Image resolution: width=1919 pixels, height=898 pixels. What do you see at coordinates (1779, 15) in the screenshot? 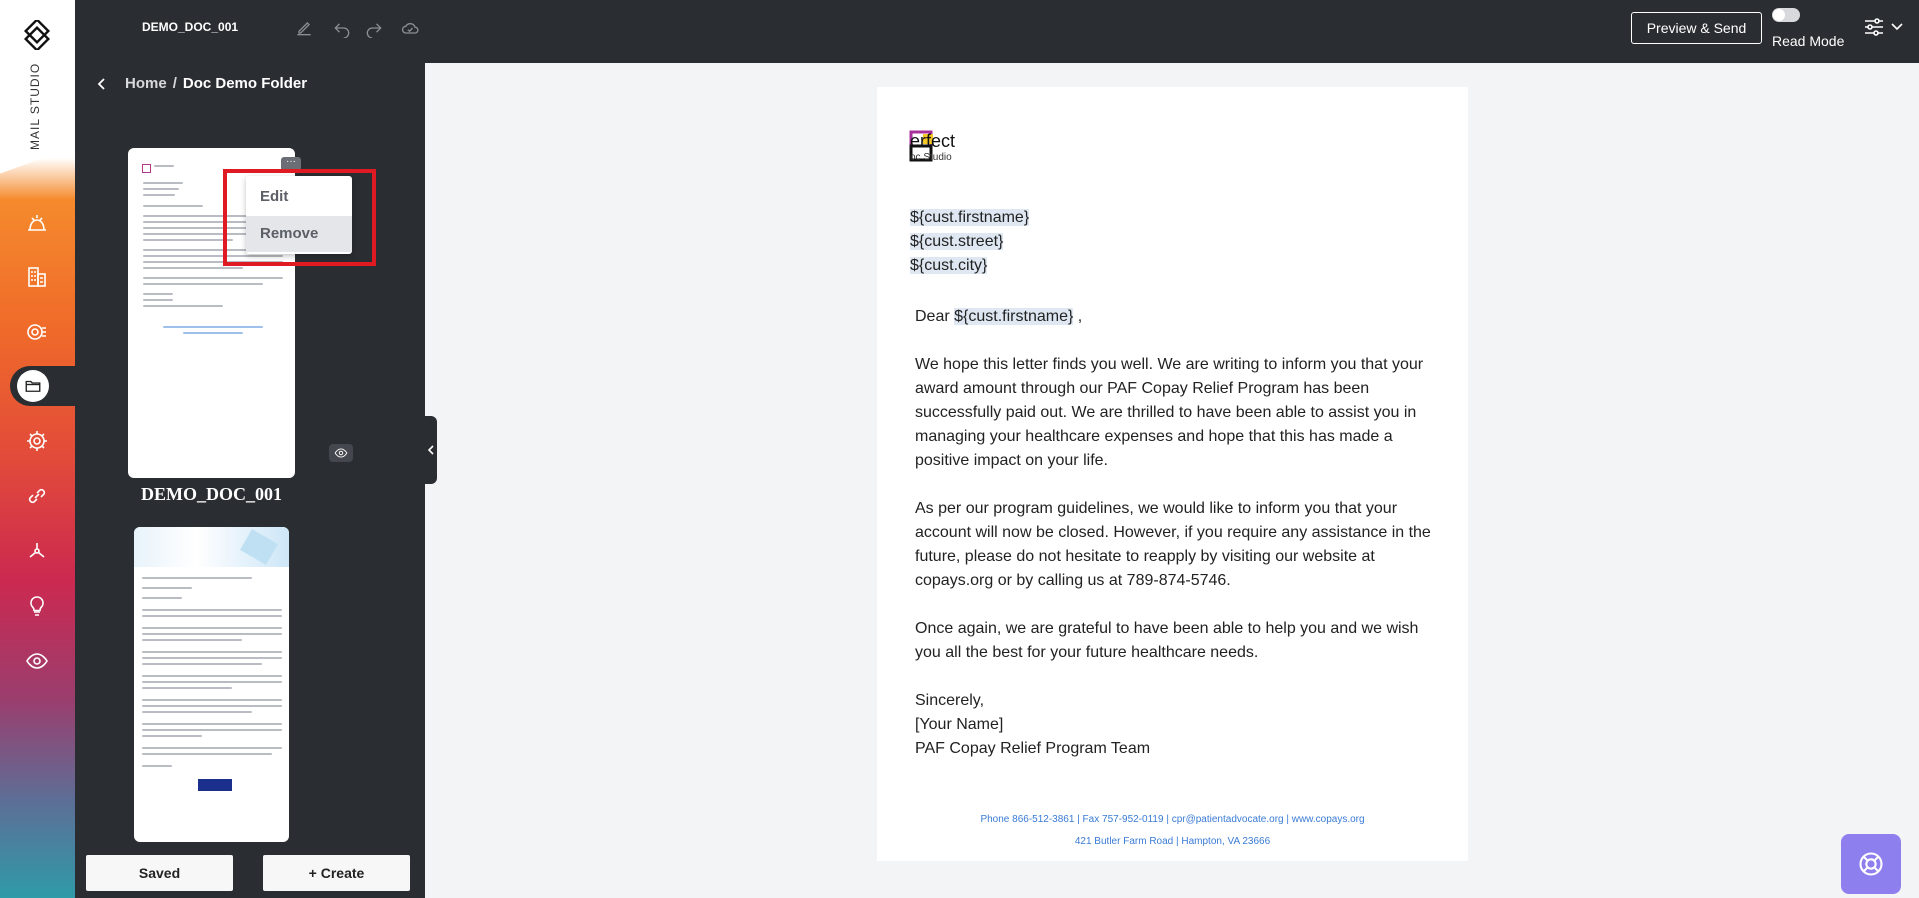
I see `toggle-knob` at bounding box center [1779, 15].